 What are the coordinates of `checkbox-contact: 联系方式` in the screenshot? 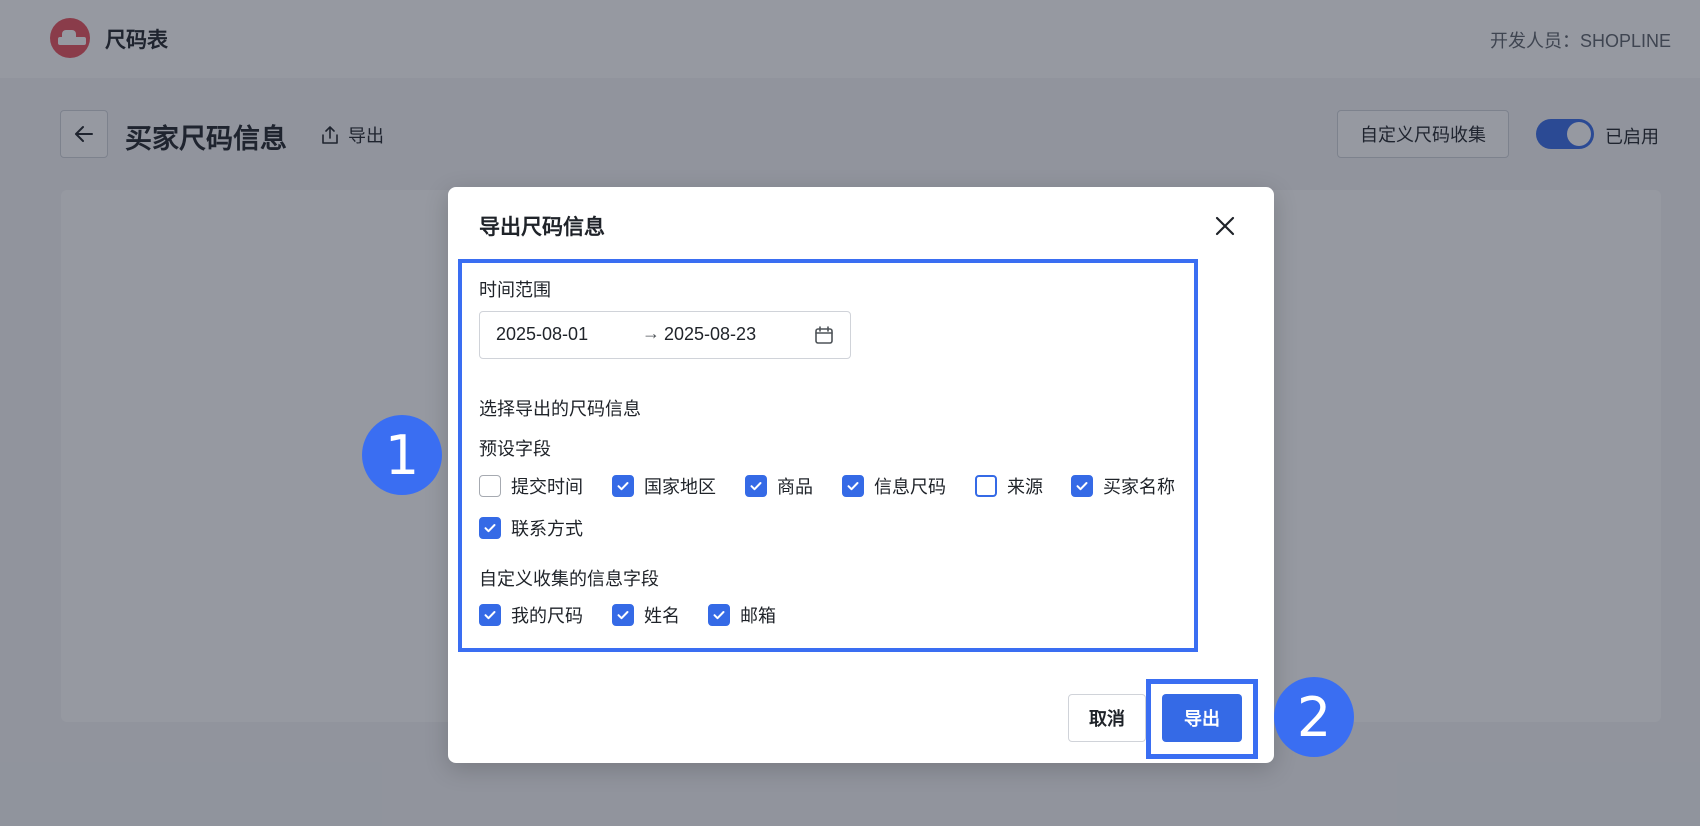 It's located at (531, 528).